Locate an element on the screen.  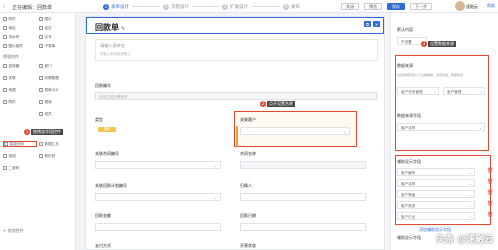
component-item: 数据汇总 is located at coordinates (56, 144).